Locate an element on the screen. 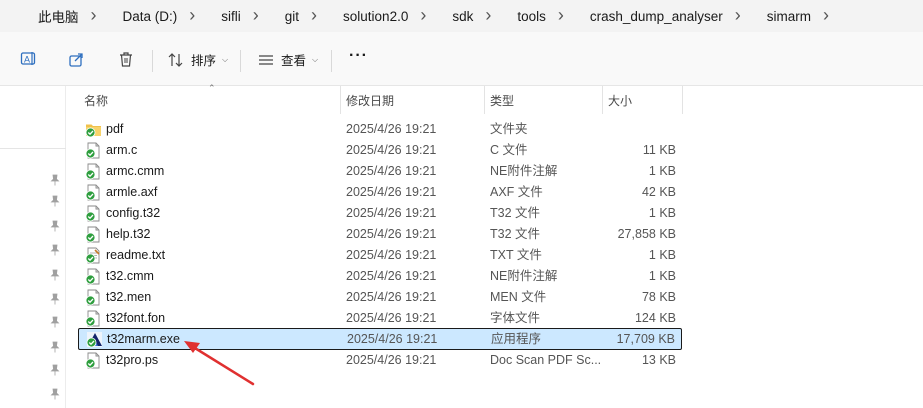 The image size is (923, 408). column-header: ⌃ 名称 修改日期 类型 大小 is located at coordinates (381, 98).